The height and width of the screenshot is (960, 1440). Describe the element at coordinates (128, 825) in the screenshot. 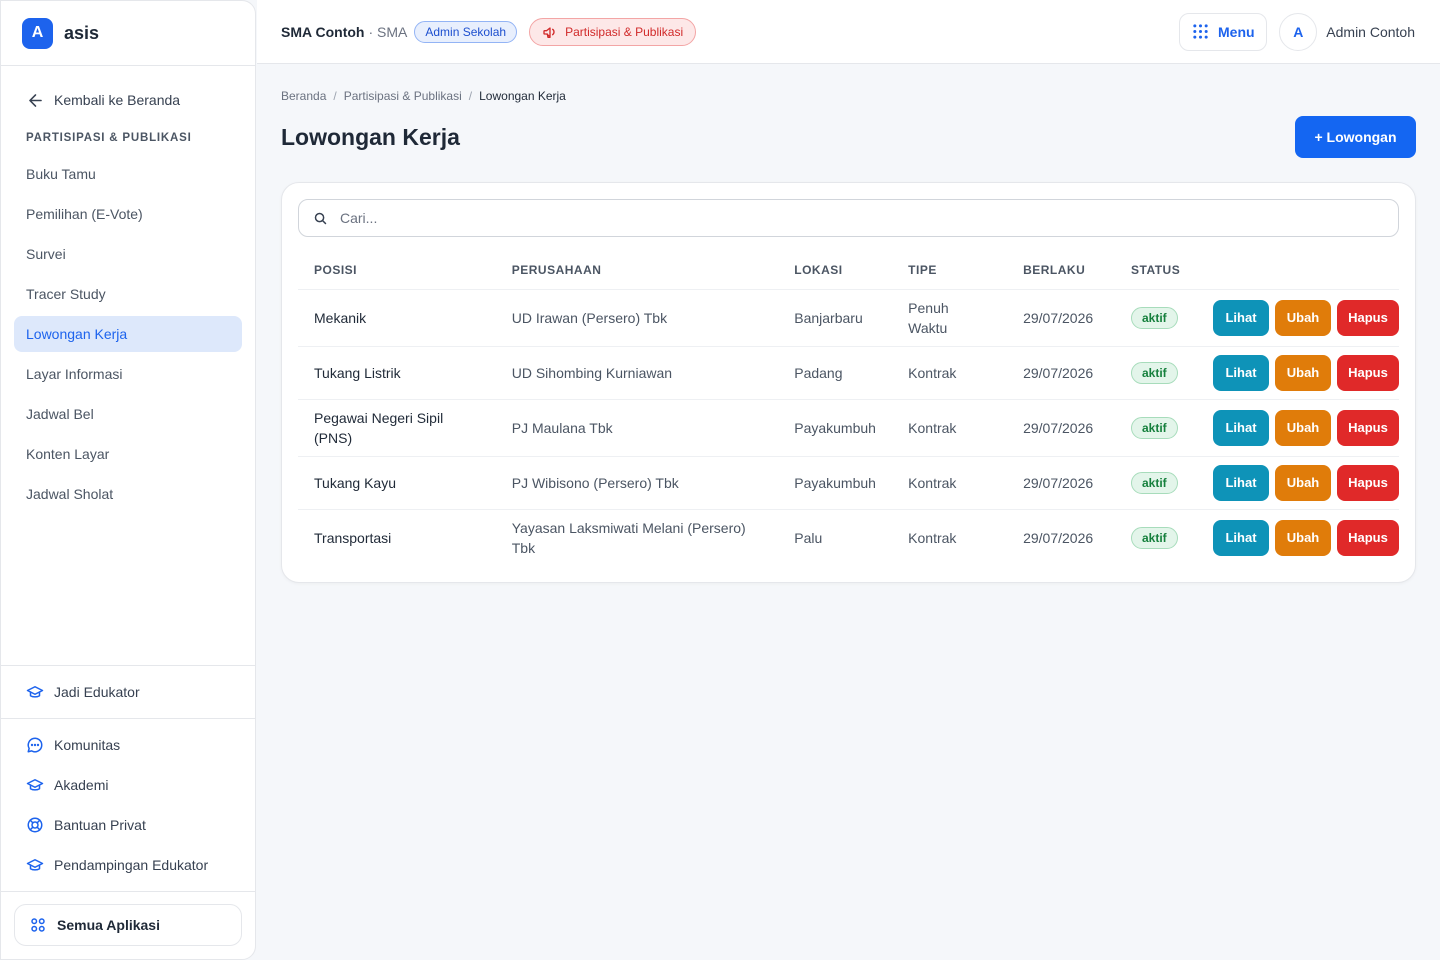

I see `bantuan-privat-link: Bantuan Privat` at that location.